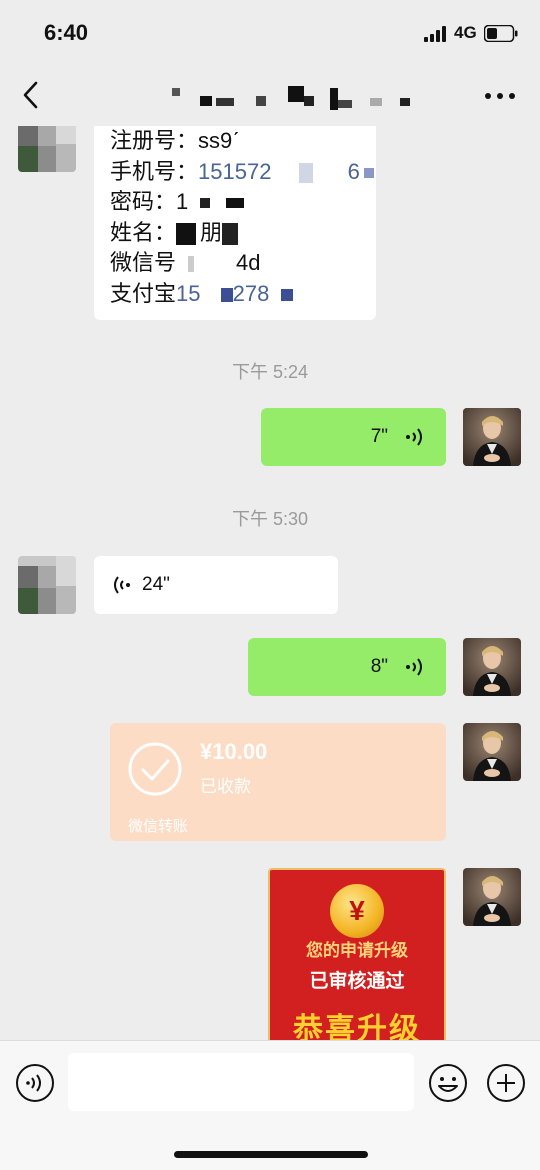 The height and width of the screenshot is (1170, 540). I want to click on check-icon, so click(155, 769).